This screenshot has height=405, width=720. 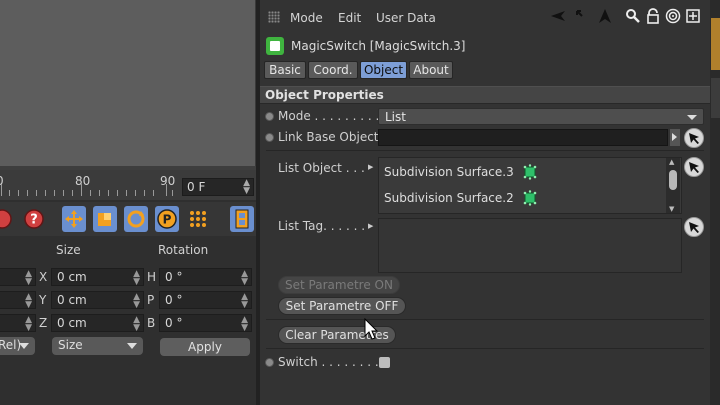 I want to click on lock-icon, so click(x=653, y=16).